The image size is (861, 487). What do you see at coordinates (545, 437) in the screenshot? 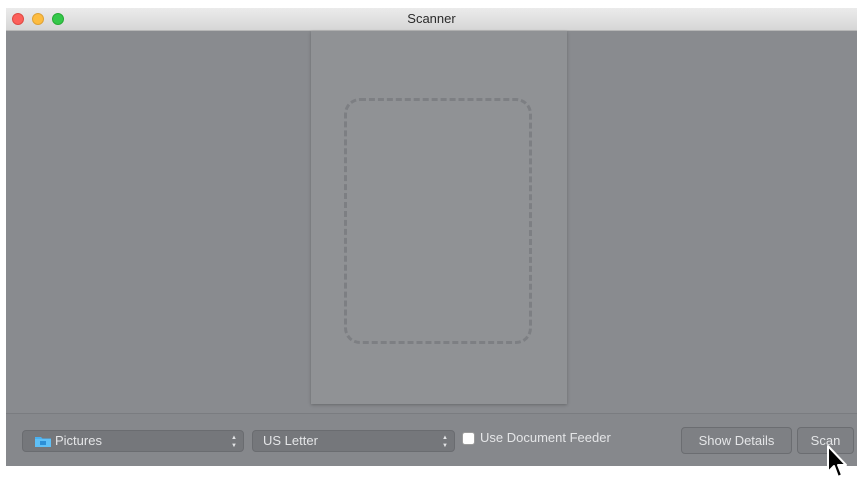
I see `document-feeder-label: Use Document Feeder` at bounding box center [545, 437].